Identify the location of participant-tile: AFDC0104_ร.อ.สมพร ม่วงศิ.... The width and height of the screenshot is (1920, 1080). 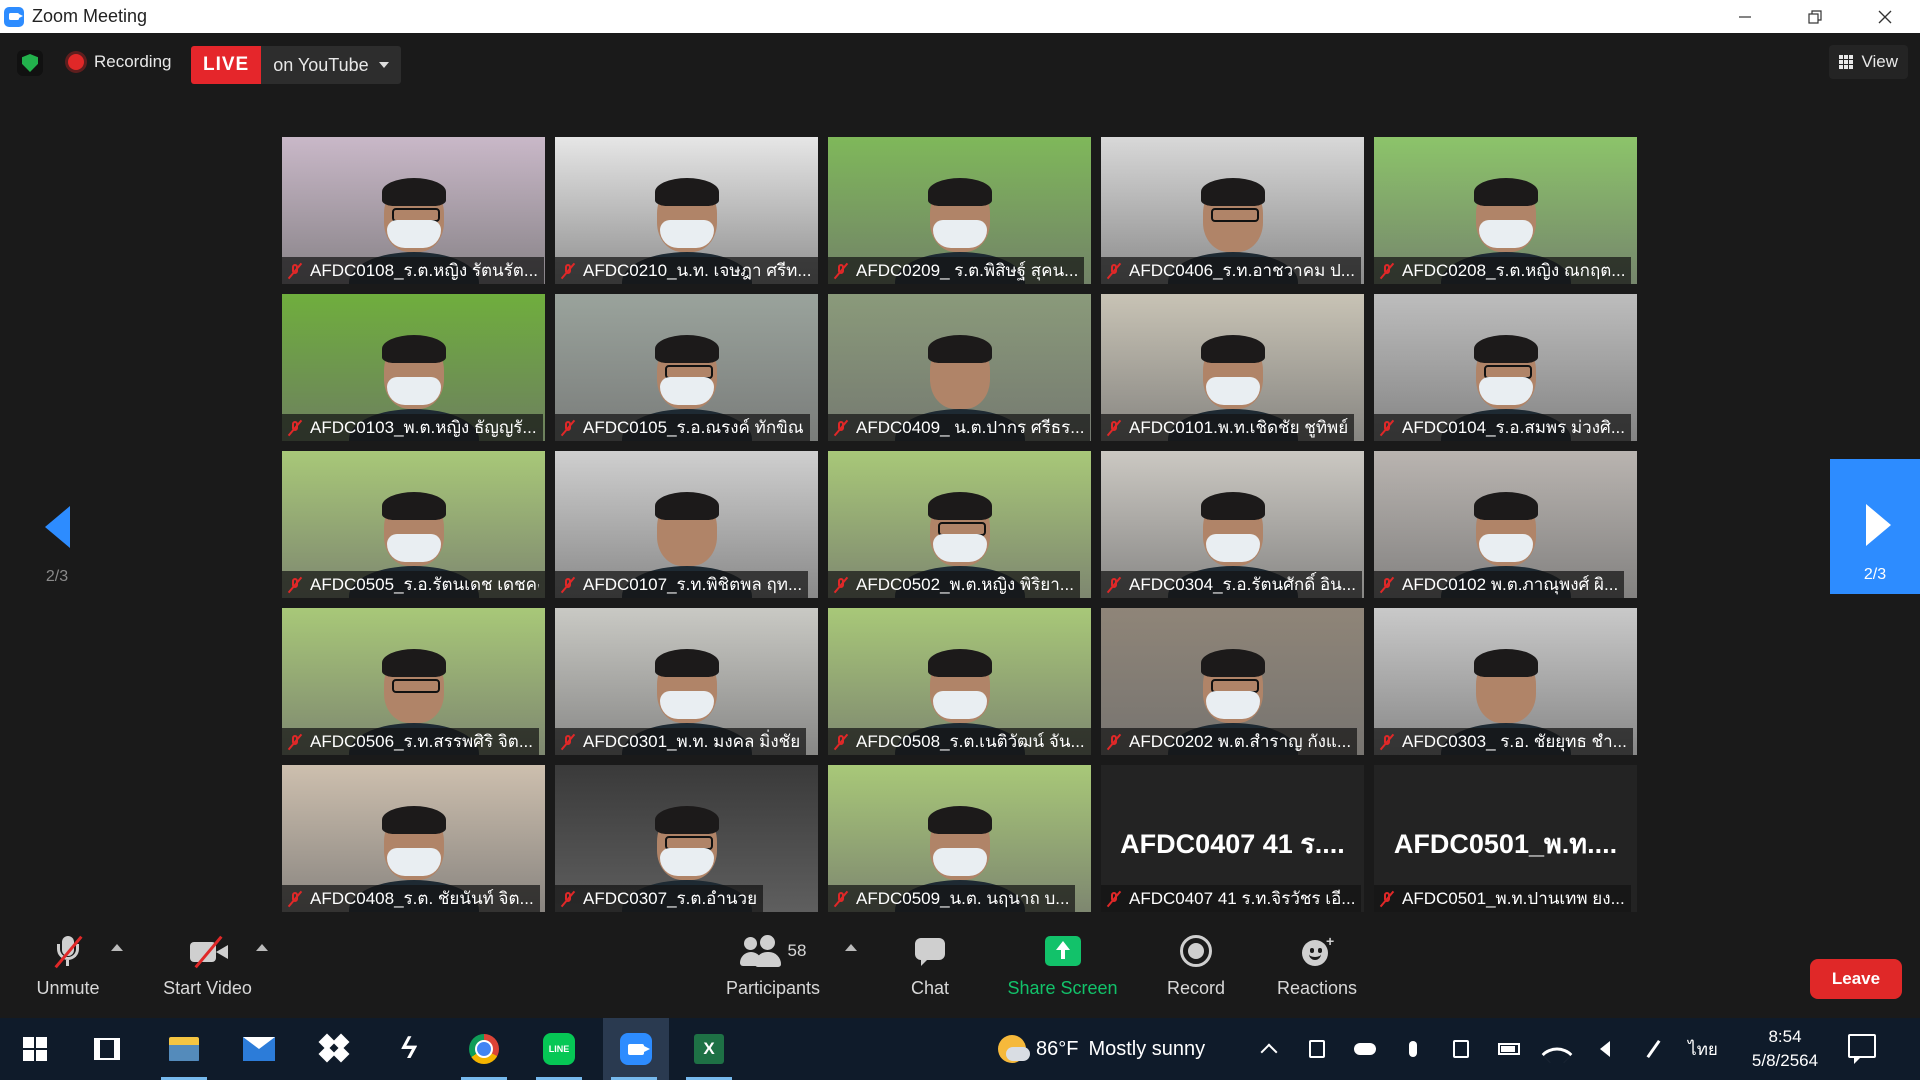
(1505, 367).